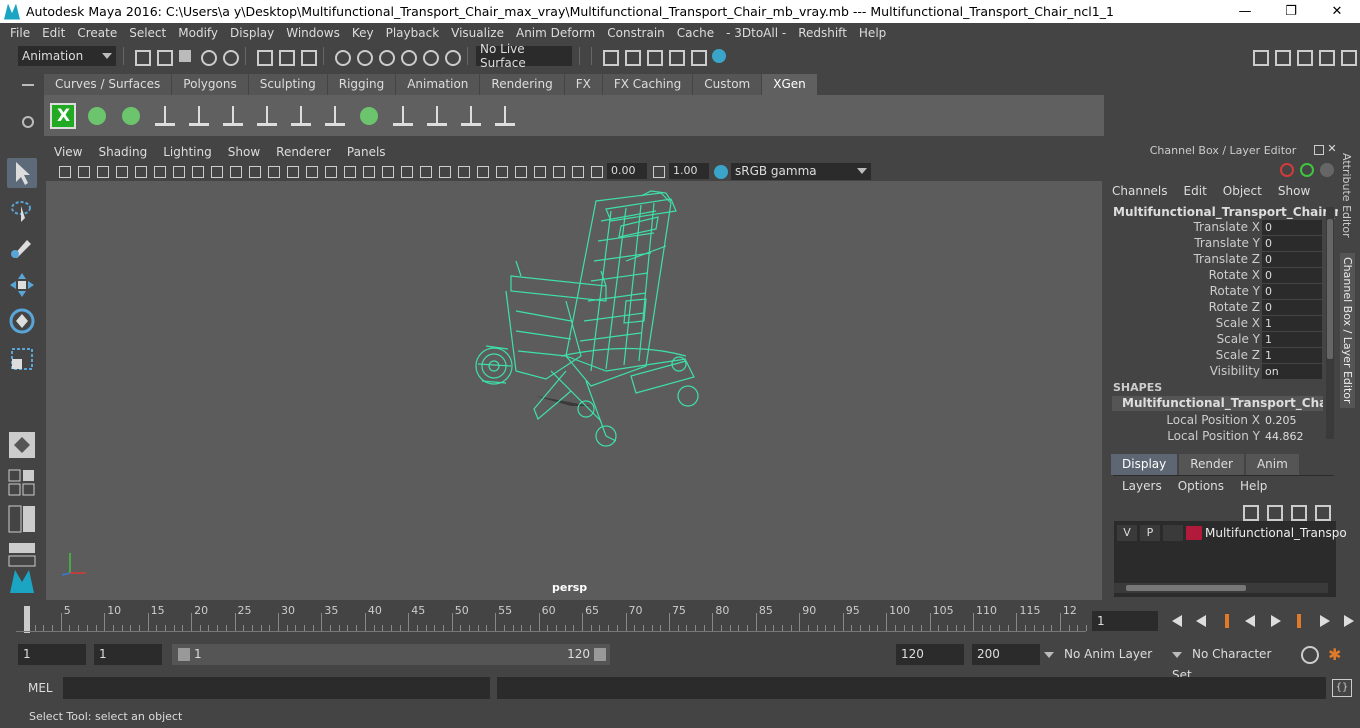  Describe the element at coordinates (197, 171) in the screenshot. I see `film-gate-icon` at that location.